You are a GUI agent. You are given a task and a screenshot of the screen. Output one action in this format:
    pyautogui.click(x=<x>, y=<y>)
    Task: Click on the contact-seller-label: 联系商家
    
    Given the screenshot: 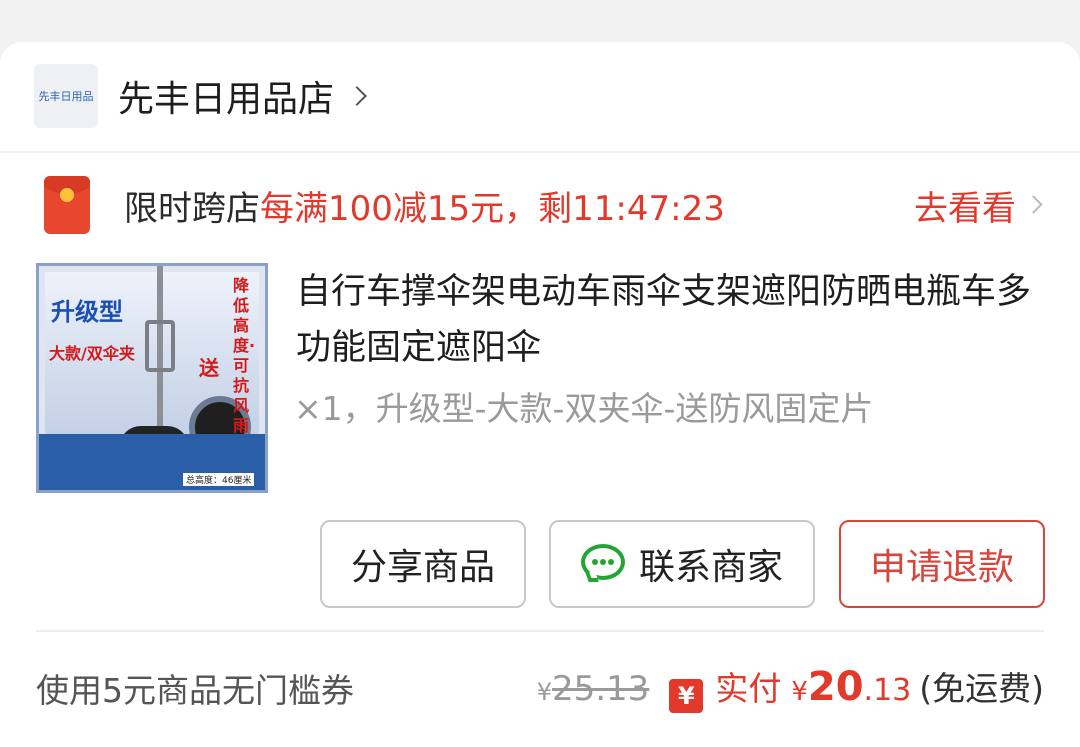 What is the action you would take?
    pyautogui.click(x=710, y=567)
    